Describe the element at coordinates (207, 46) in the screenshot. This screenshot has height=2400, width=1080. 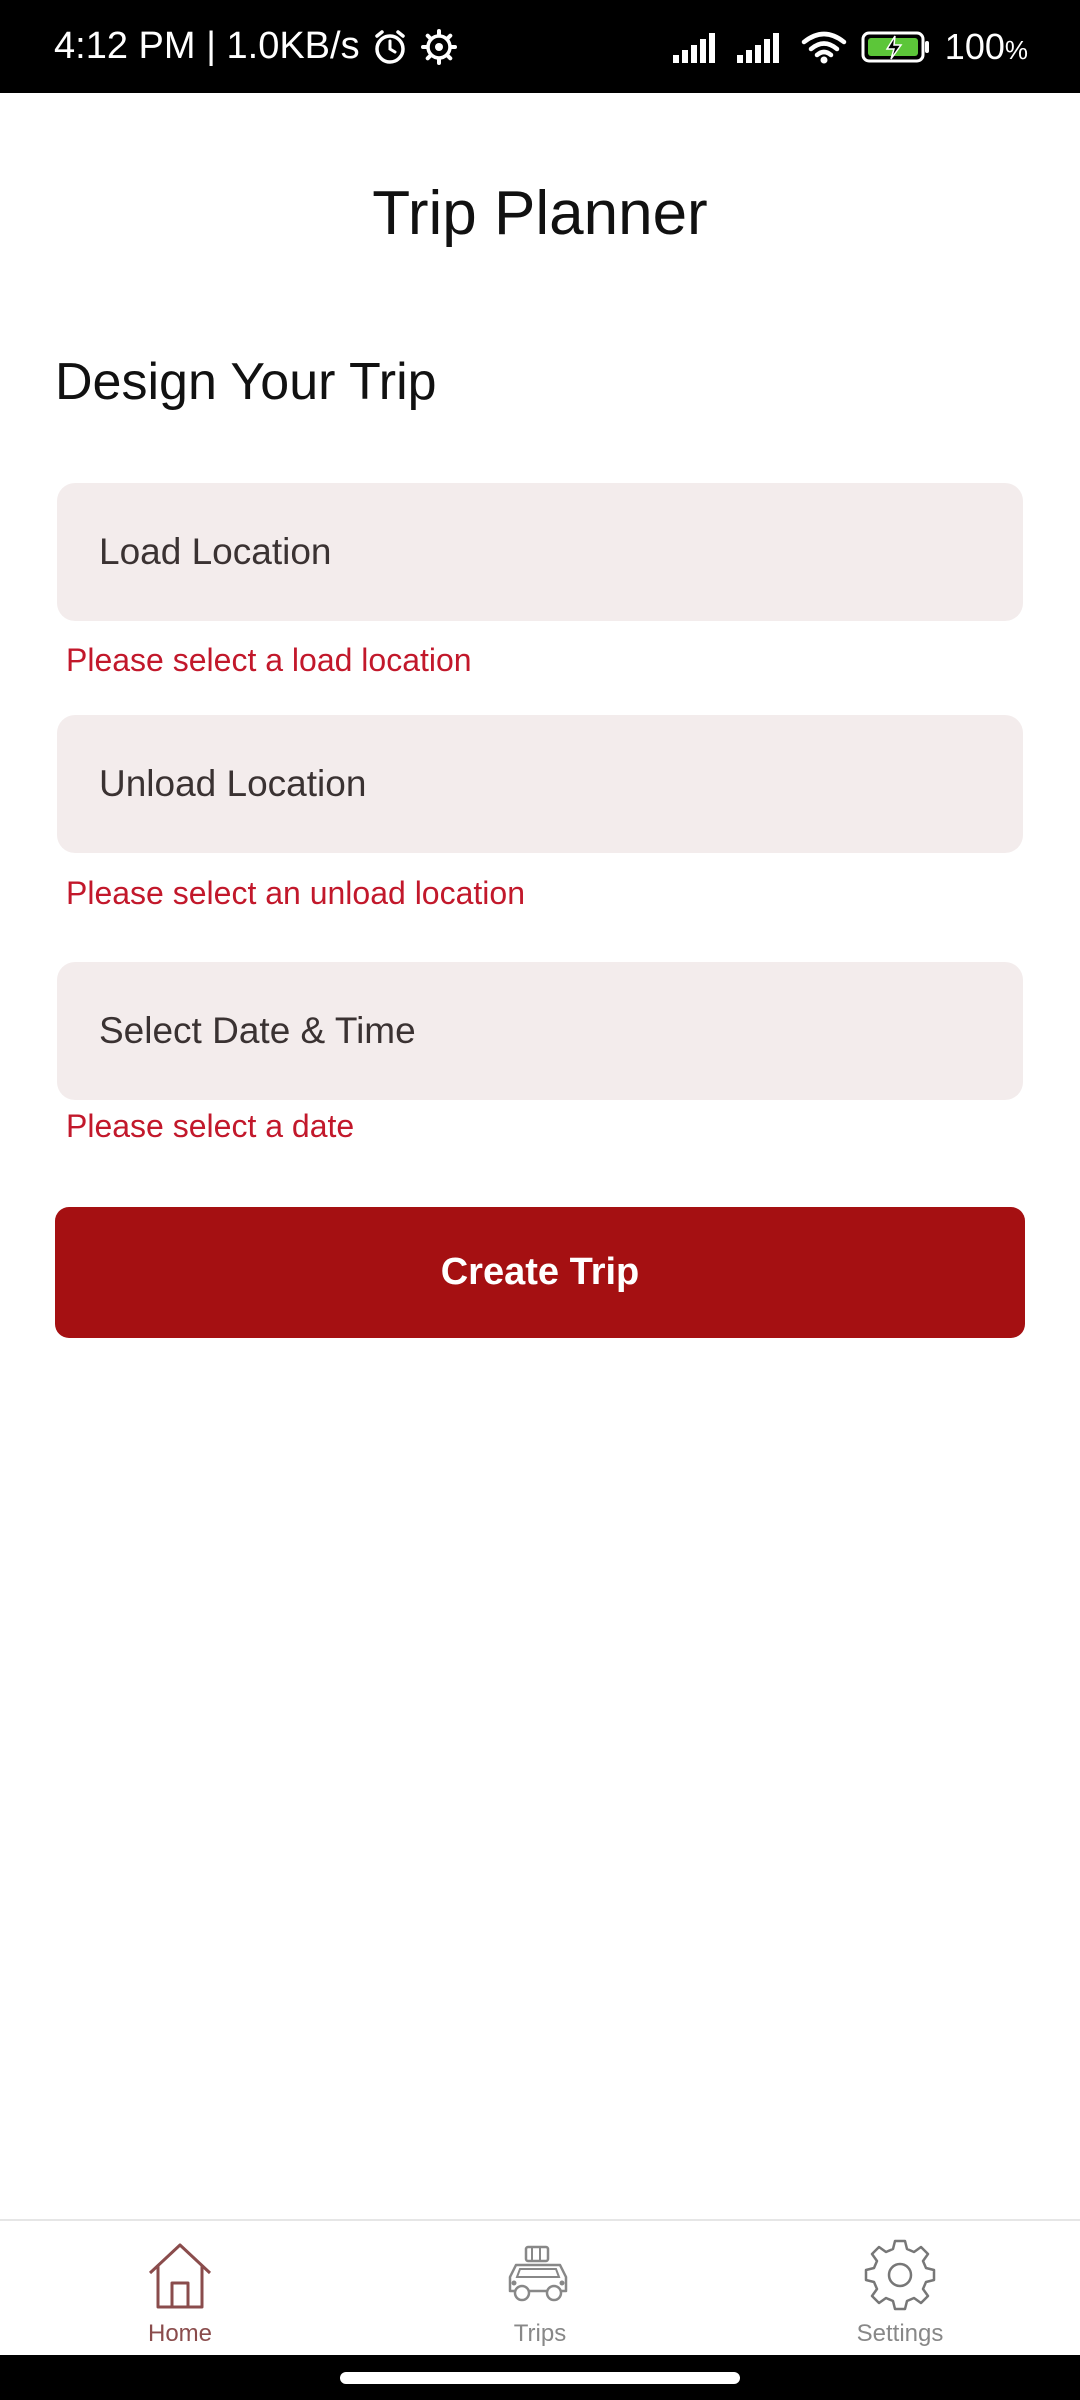
I see `status-time: 4:12 PM | 1.0KB/s` at that location.